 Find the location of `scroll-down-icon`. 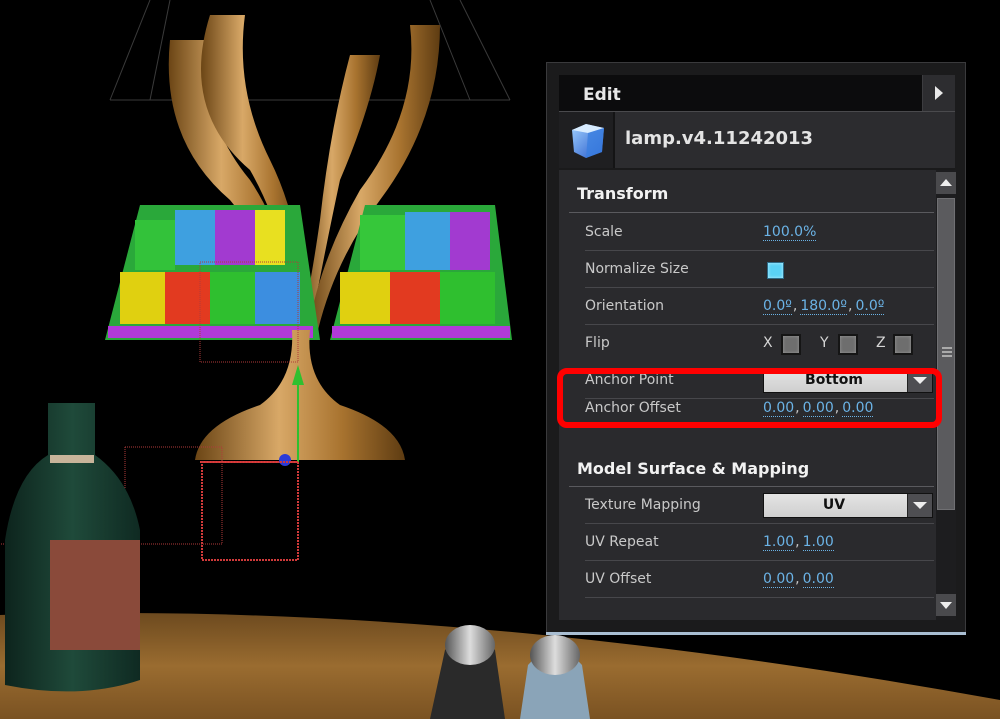

scroll-down-icon is located at coordinates (946, 605).